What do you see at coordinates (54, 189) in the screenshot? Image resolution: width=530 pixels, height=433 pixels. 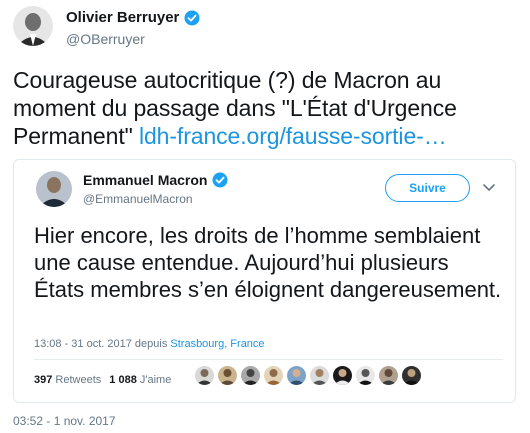 I see `quoted-author-avatar` at bounding box center [54, 189].